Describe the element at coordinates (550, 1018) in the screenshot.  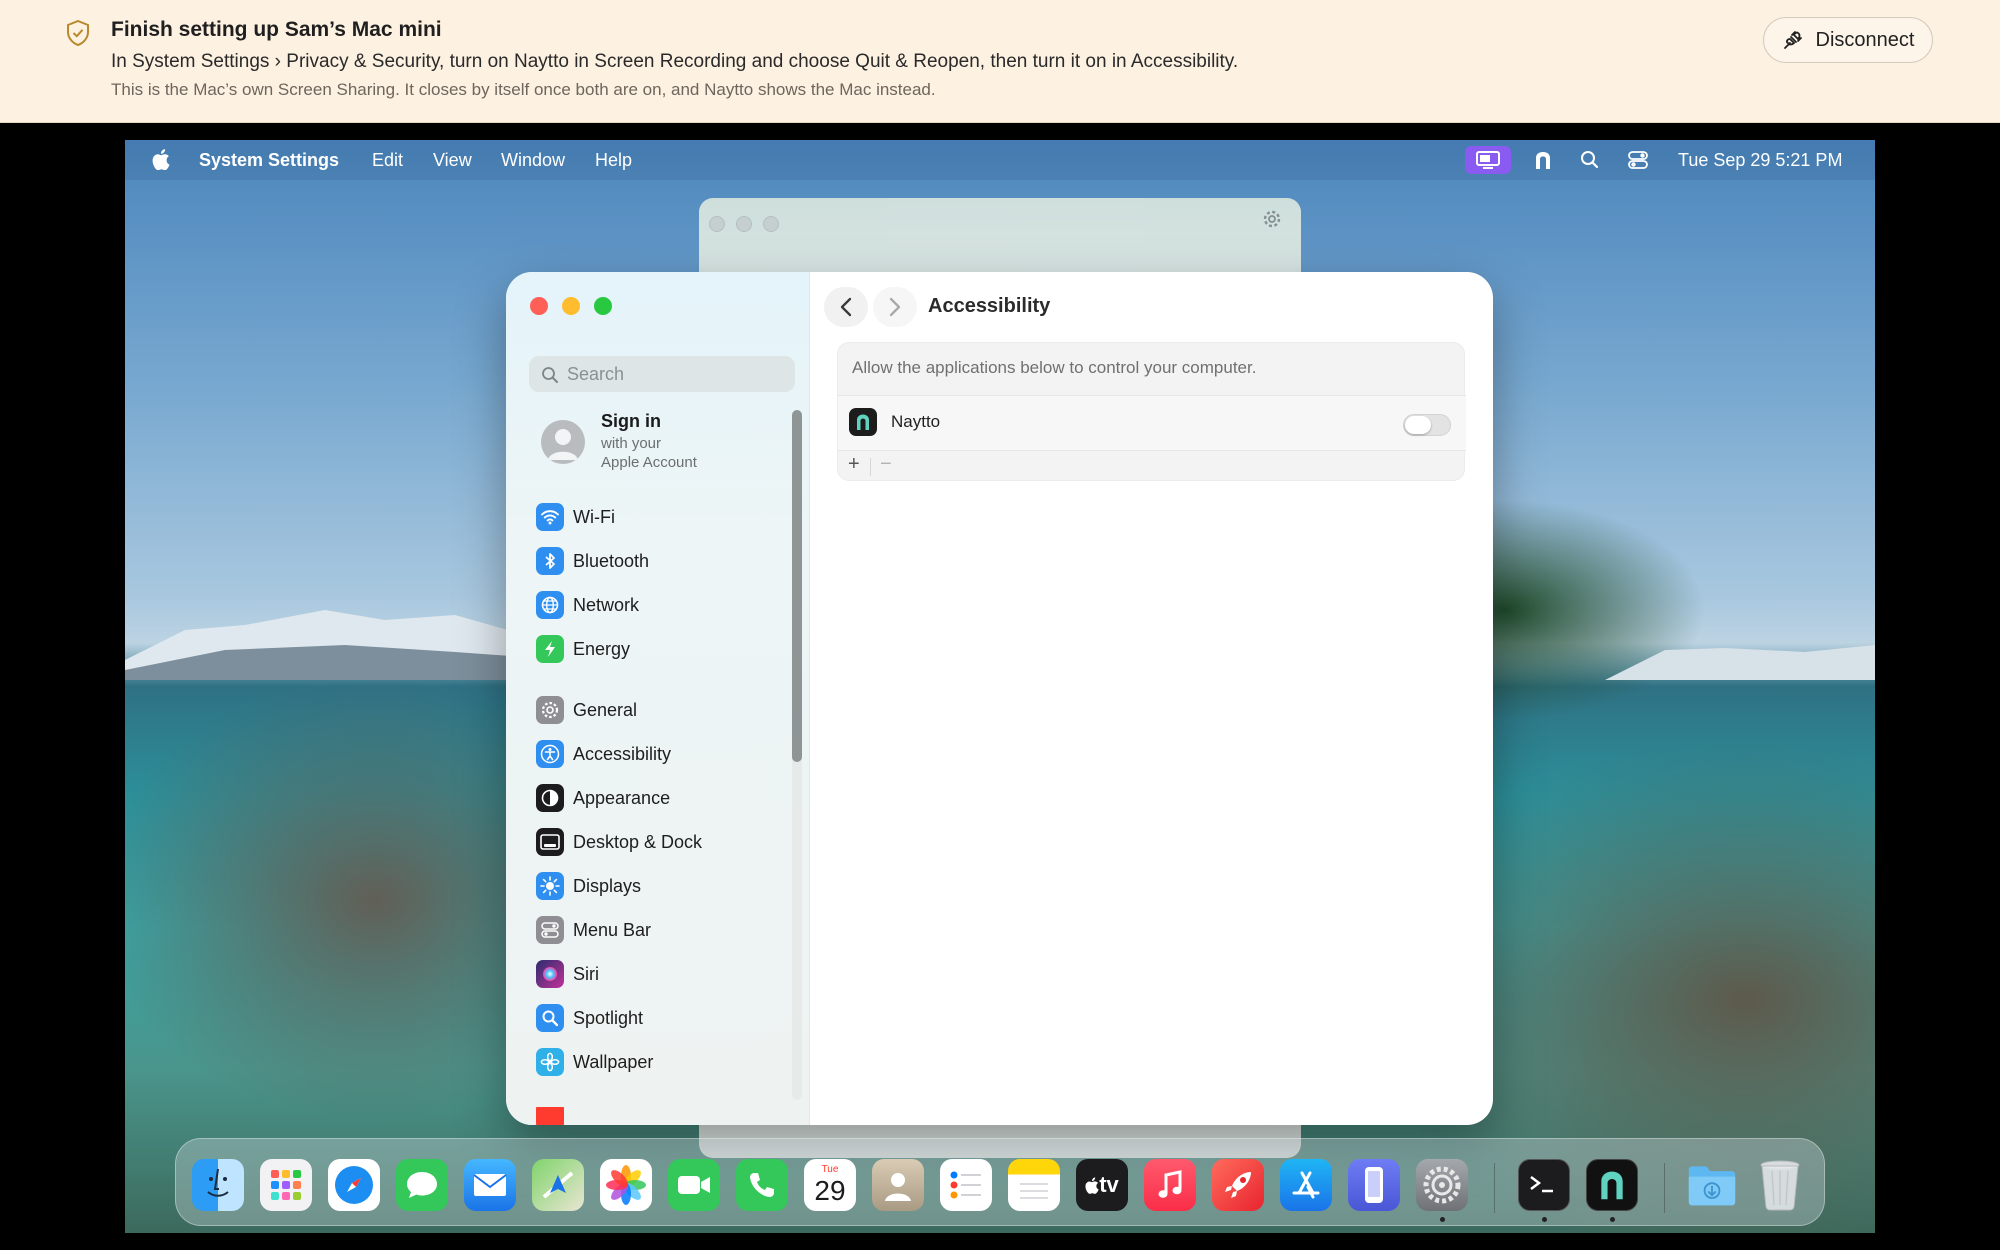
I see `magnifier-icon` at that location.